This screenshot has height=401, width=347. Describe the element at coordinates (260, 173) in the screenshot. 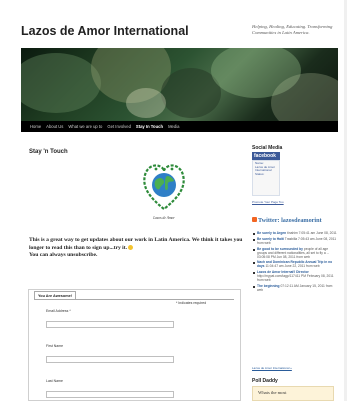

I see `facebook-box-line: Status:` at that location.